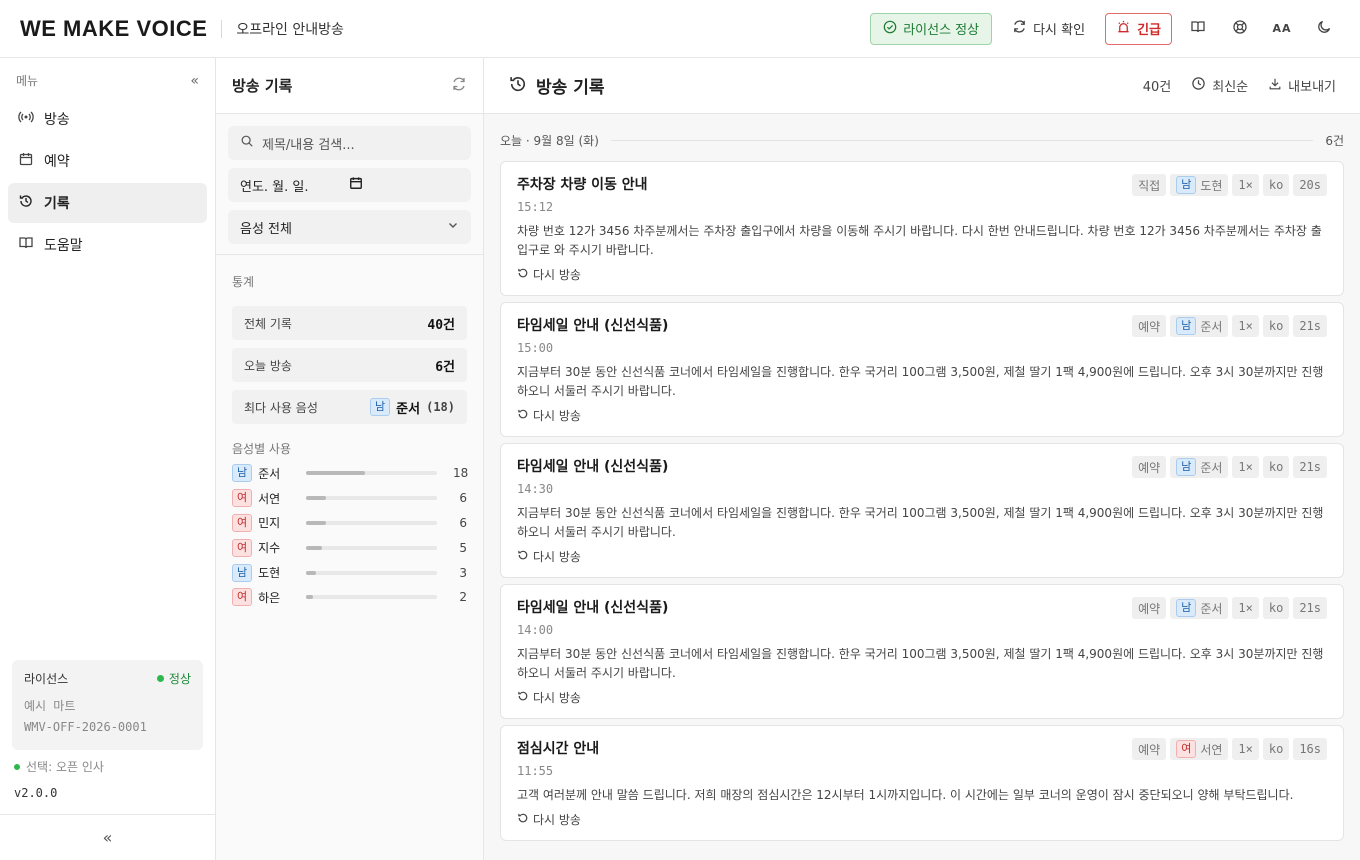 Image resolution: width=1360 pixels, height=860 pixels. Describe the element at coordinates (46, 679) in the screenshot. I see `license-label: 라이선스` at that location.